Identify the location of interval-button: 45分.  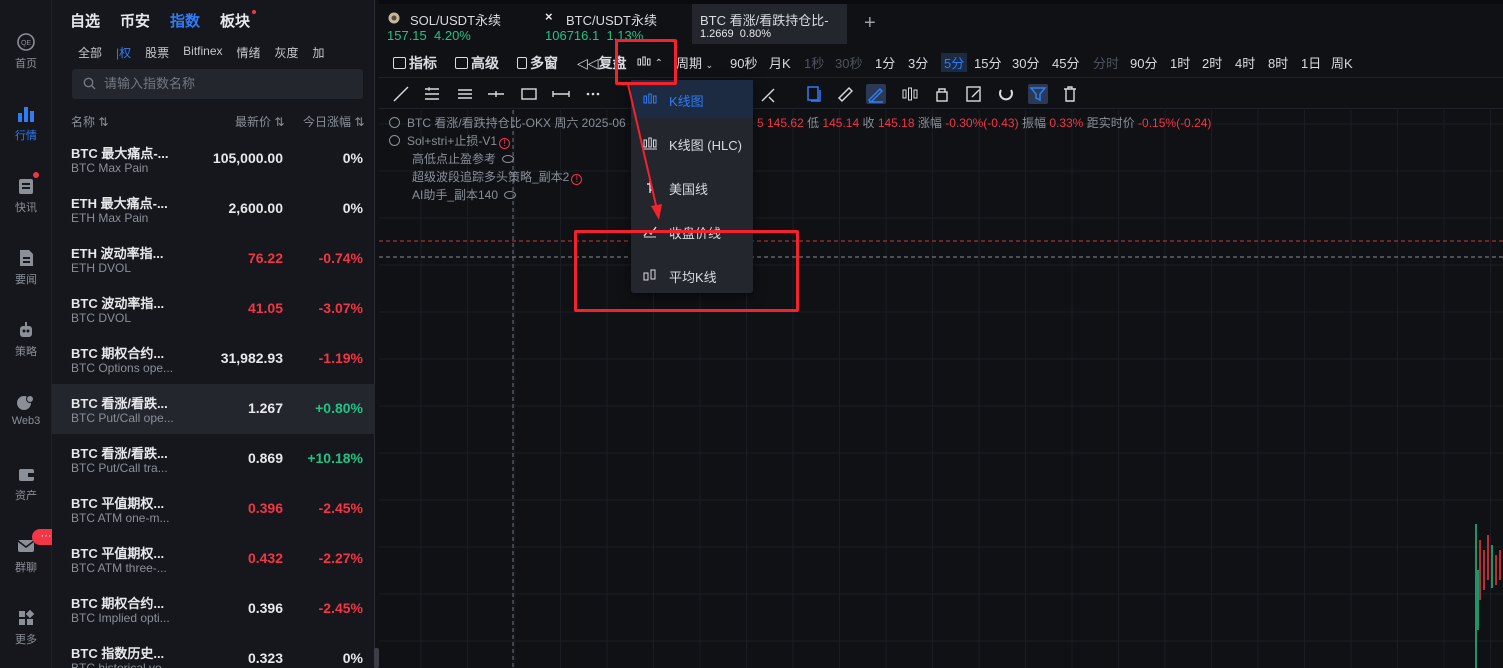
(1065, 62).